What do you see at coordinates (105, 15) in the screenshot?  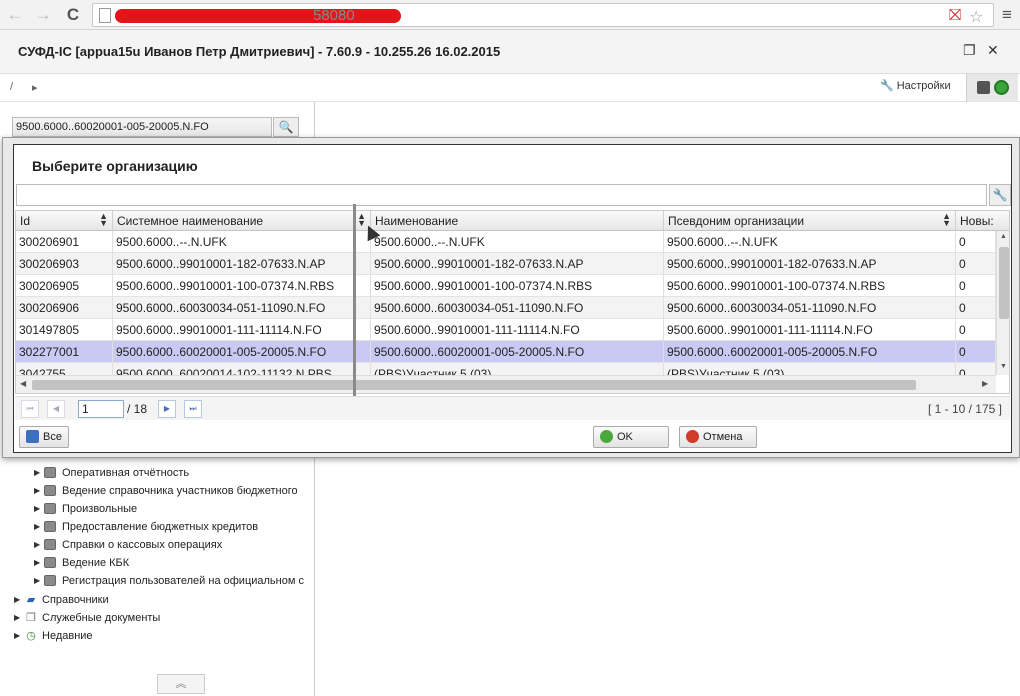 I see `page-icon` at bounding box center [105, 15].